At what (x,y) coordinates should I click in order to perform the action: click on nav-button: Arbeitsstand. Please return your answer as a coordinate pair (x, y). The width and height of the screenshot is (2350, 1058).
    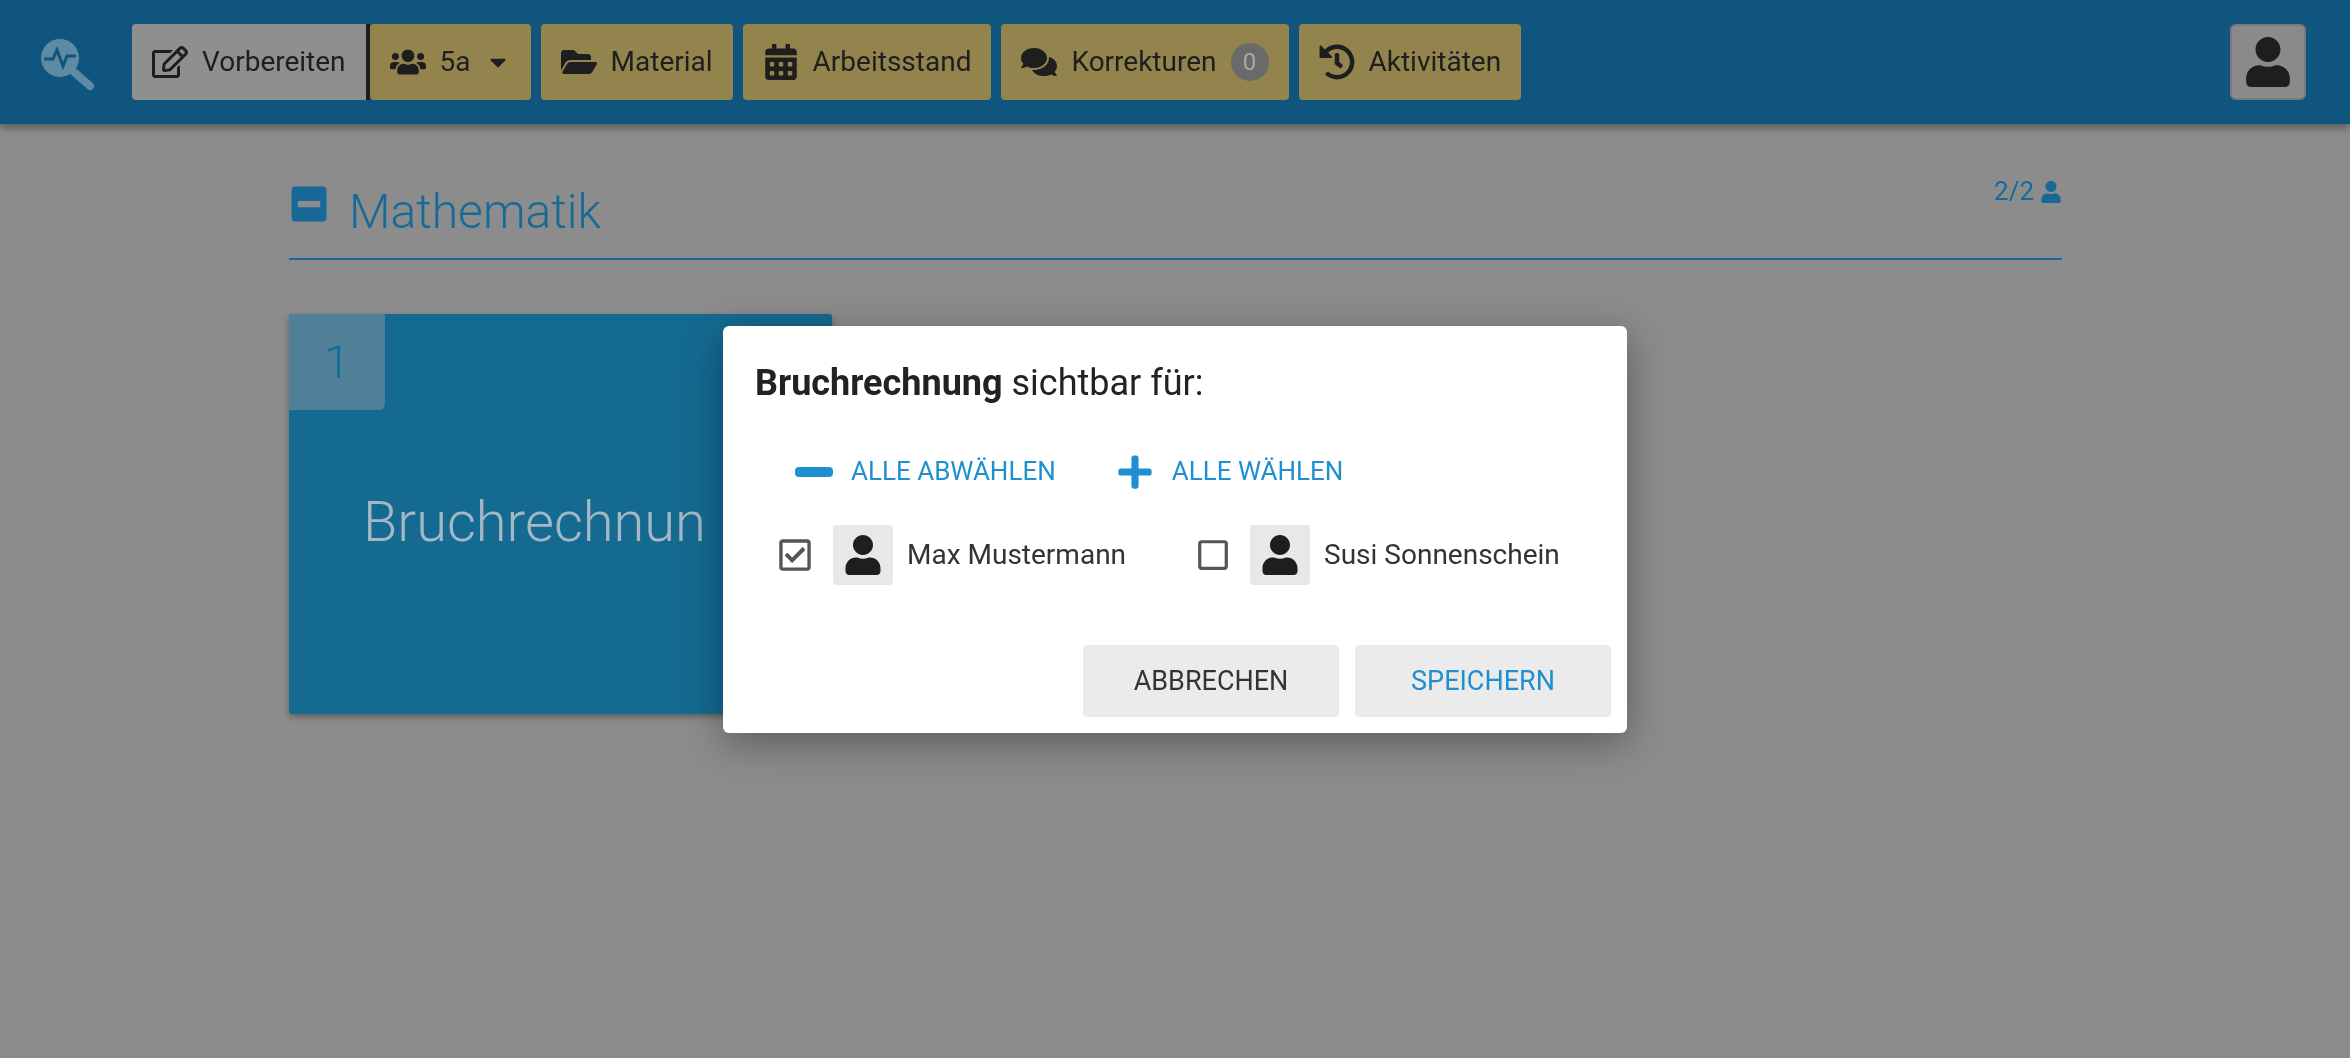
    Looking at the image, I should click on (867, 62).